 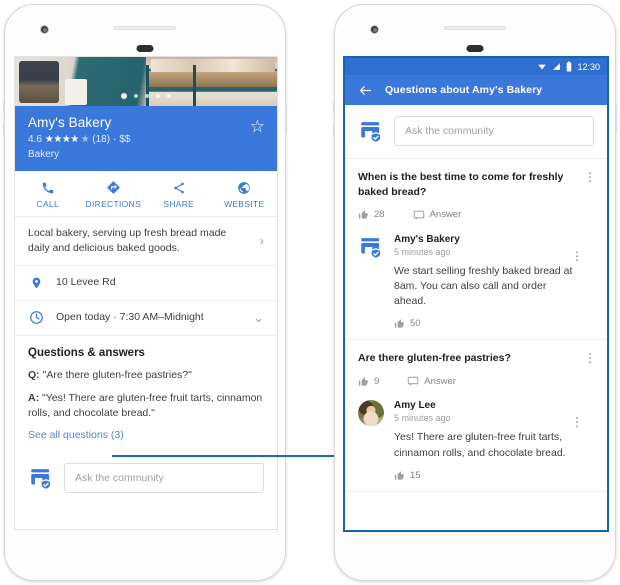 I want to click on question-meta-row: 28 Answer, so click(x=476, y=215).